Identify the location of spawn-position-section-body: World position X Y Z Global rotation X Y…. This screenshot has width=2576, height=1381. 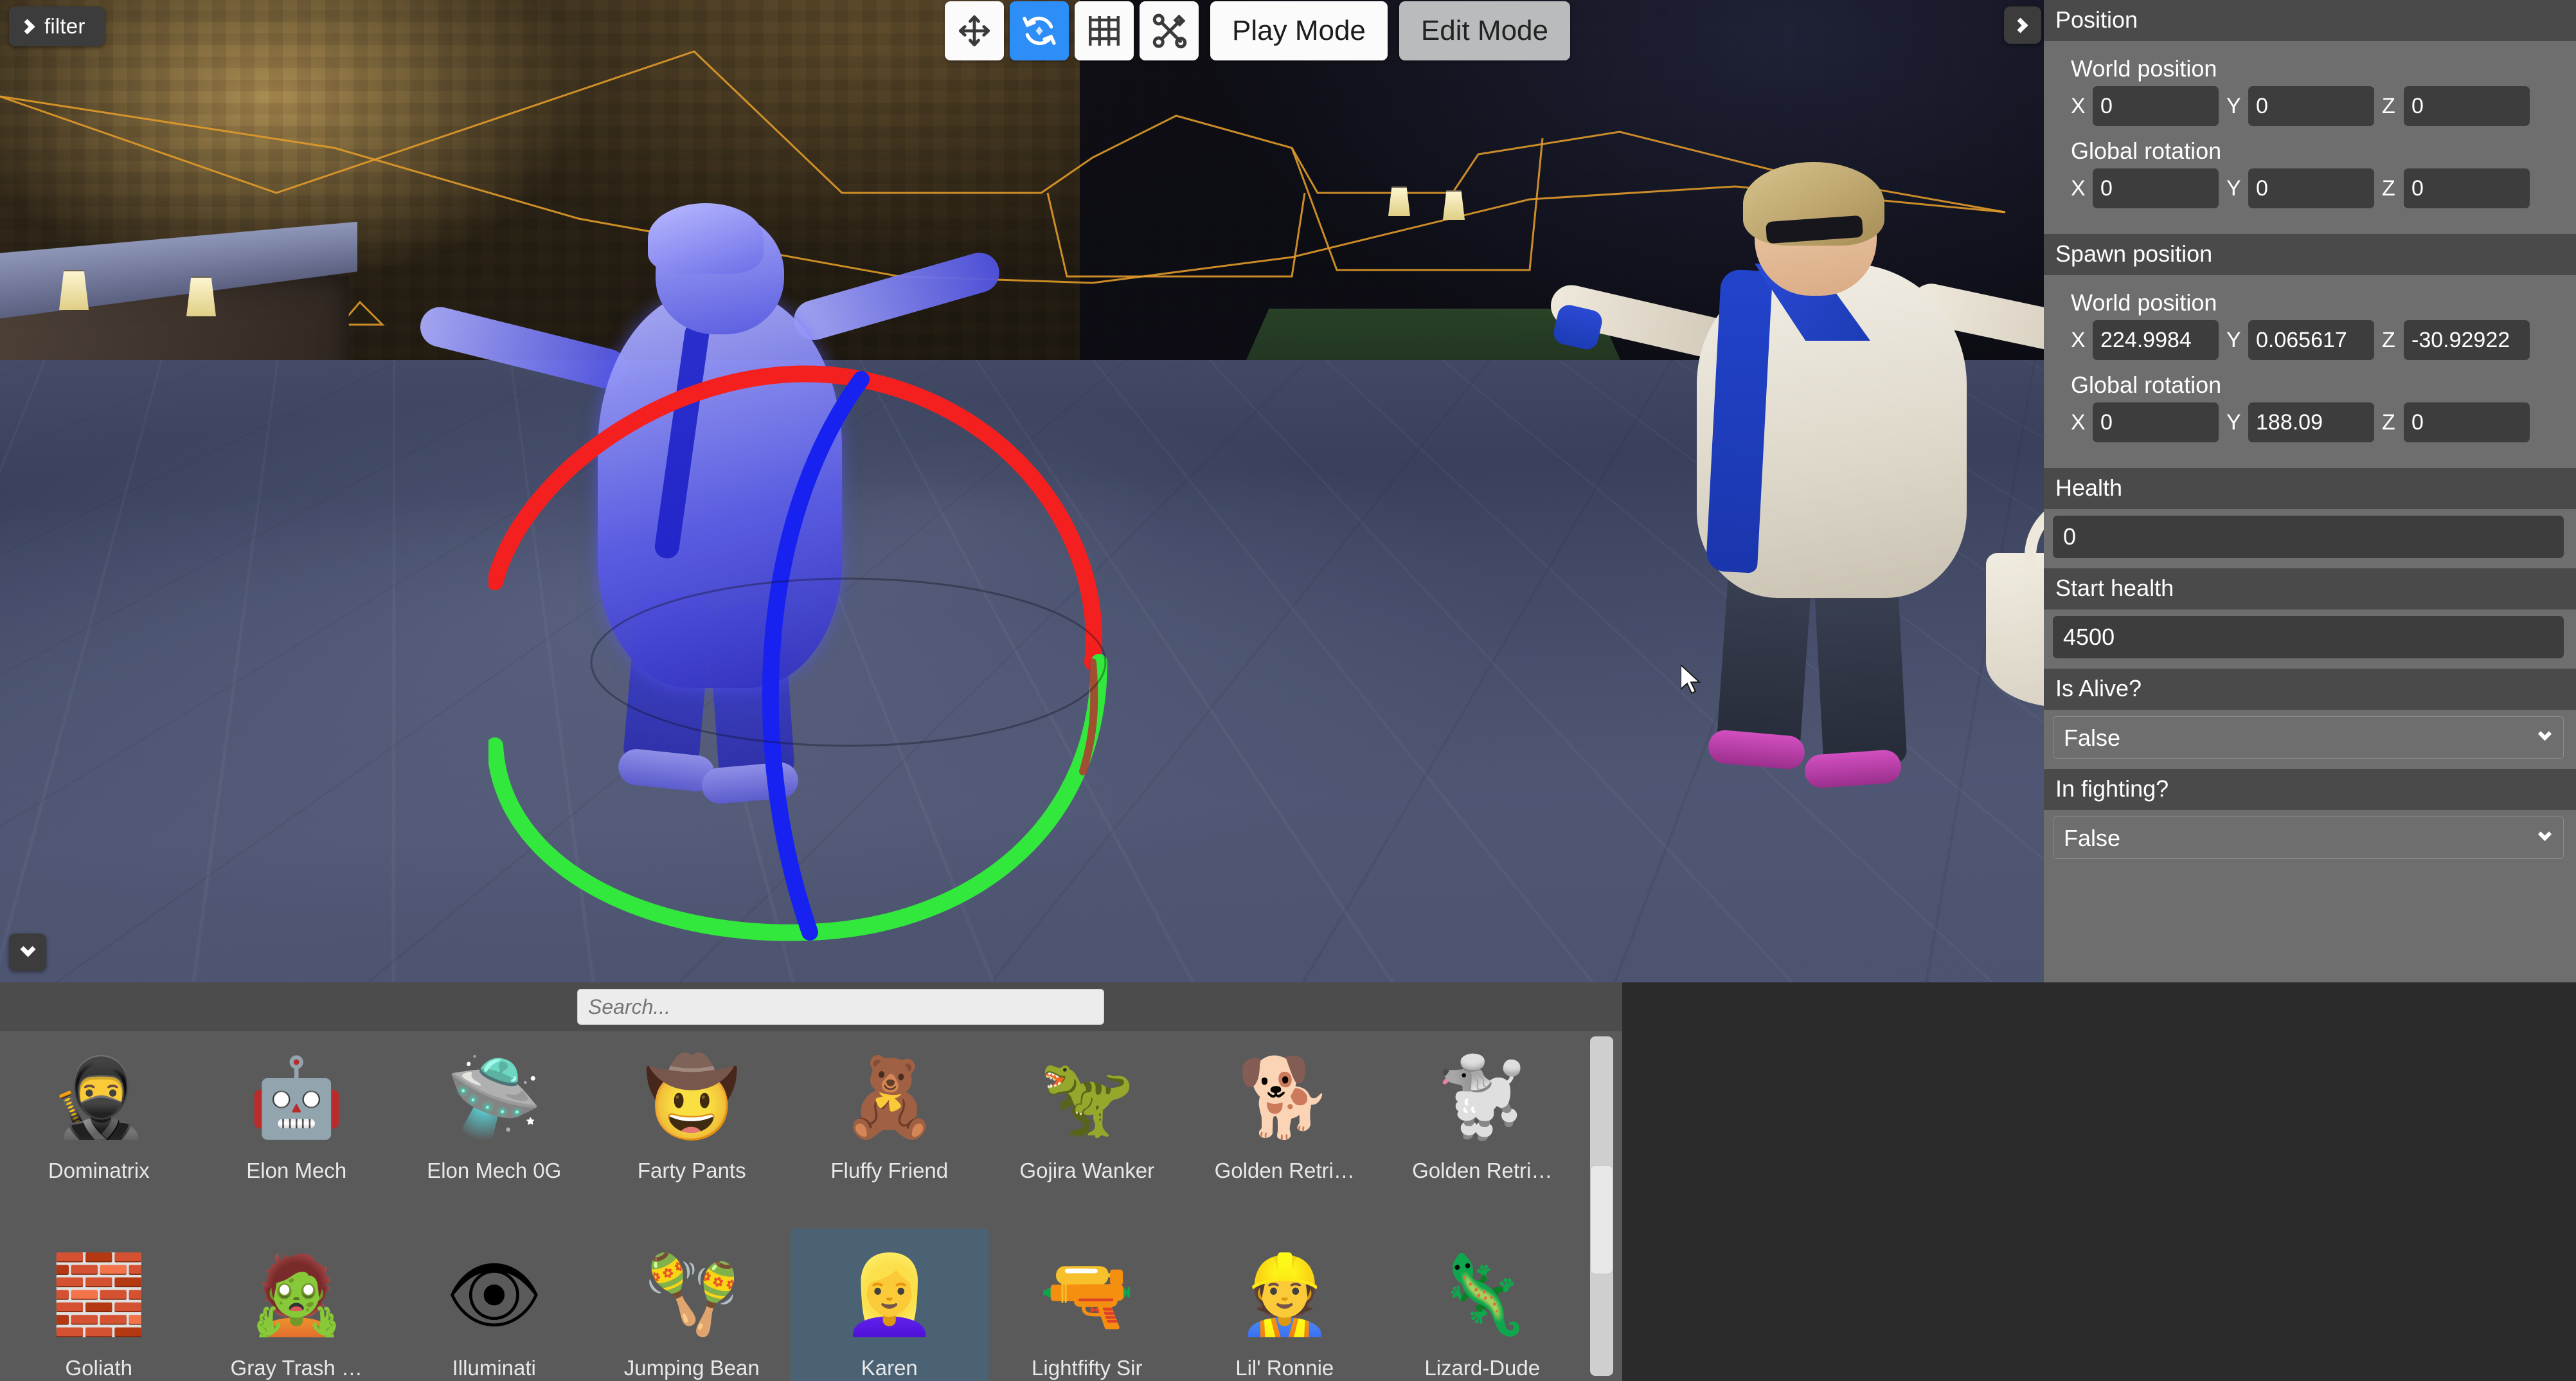
(2310, 371).